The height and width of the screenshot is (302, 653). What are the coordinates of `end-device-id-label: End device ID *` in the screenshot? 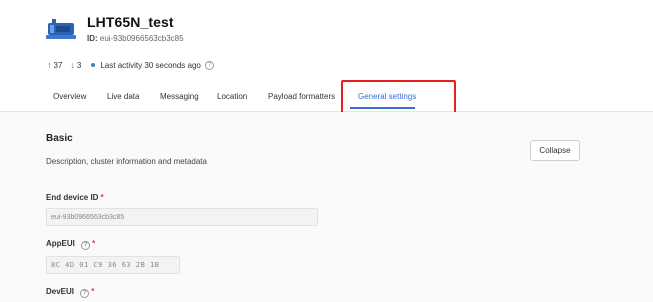 It's located at (75, 197).